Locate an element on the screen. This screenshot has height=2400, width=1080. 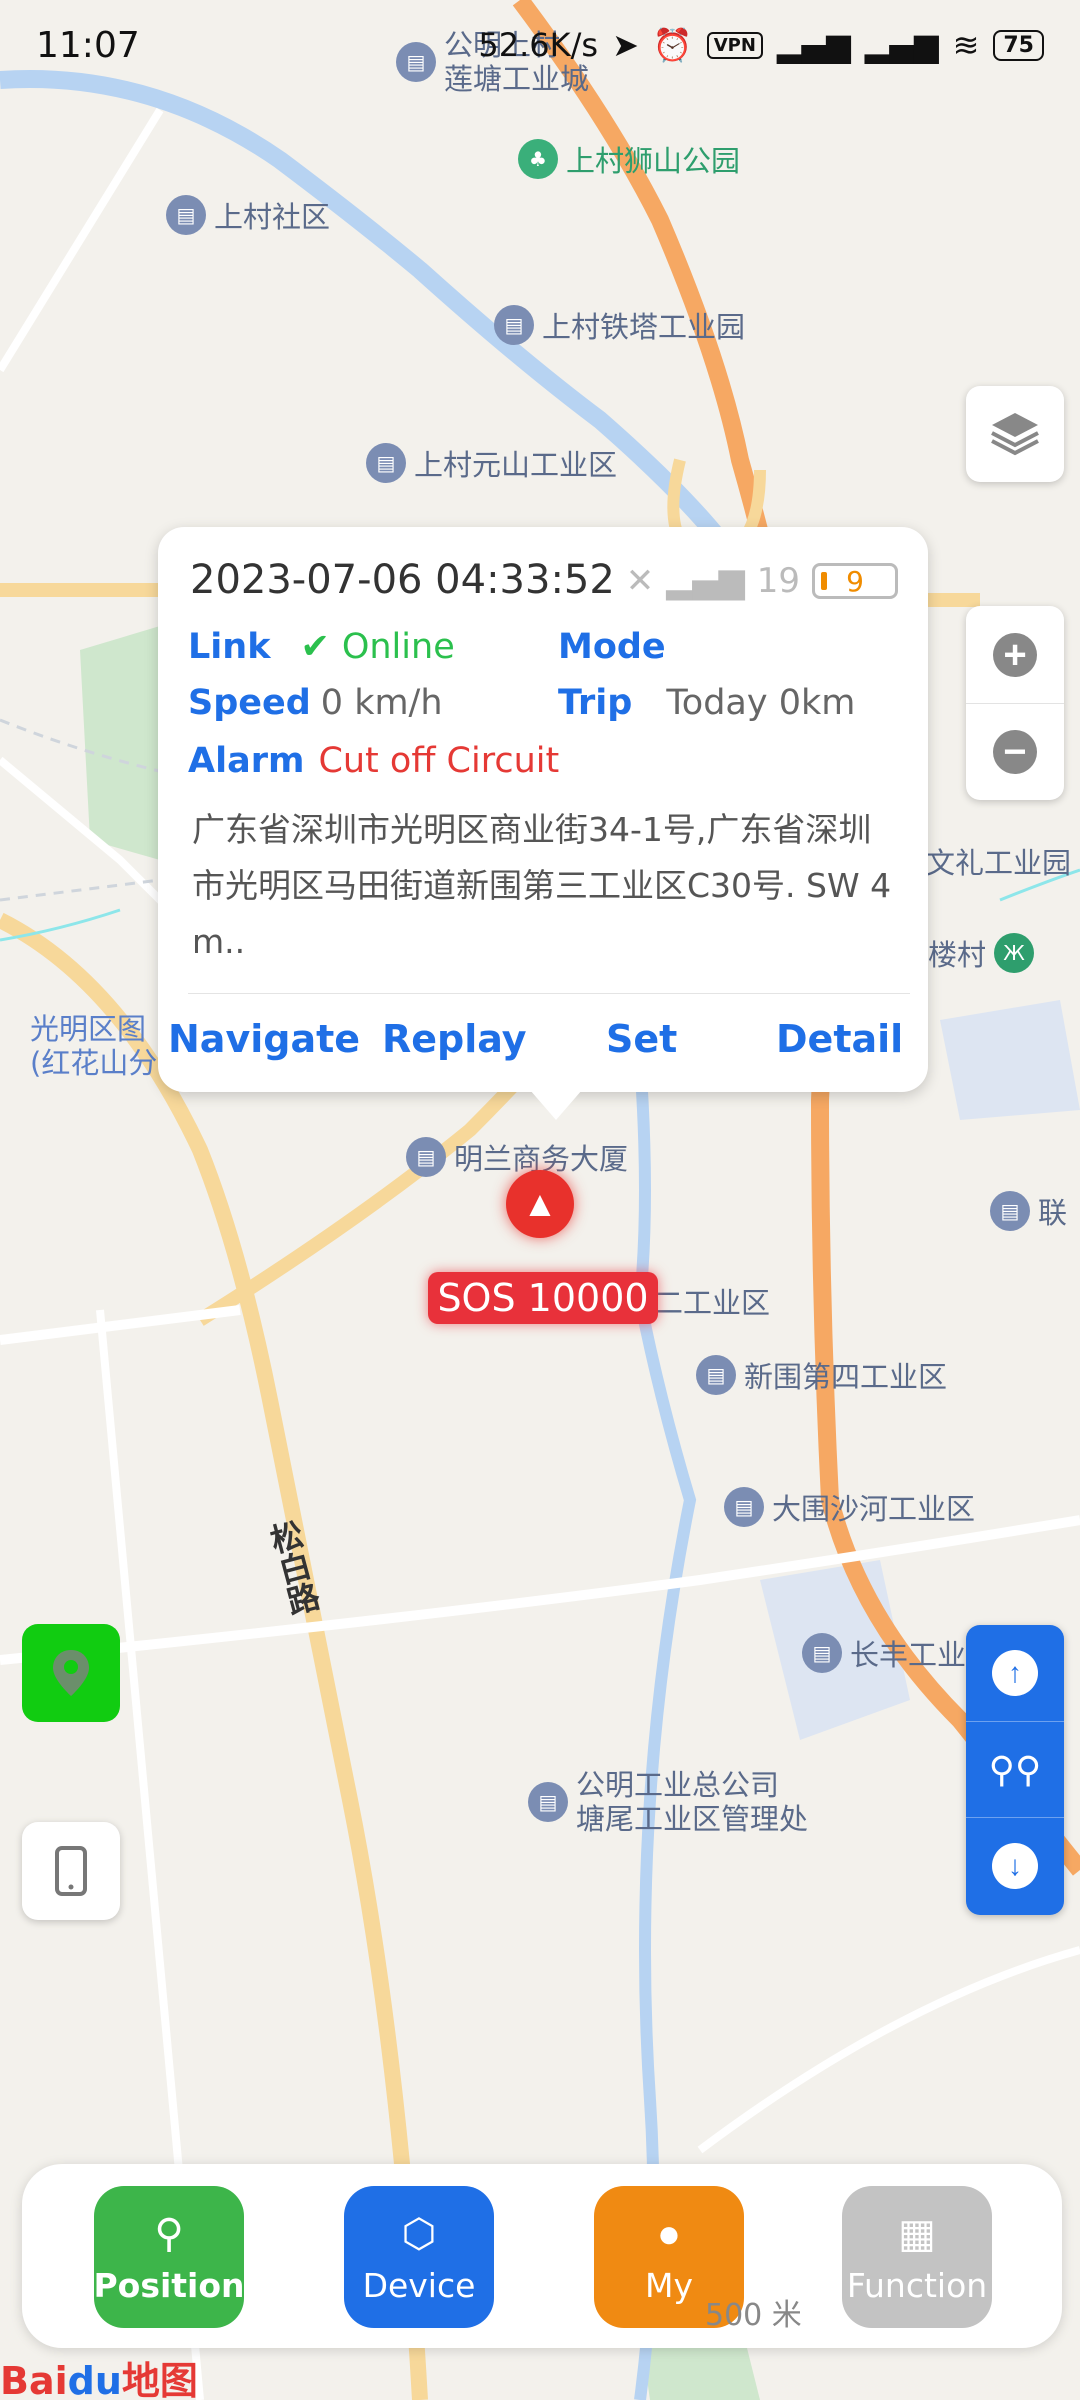
poi-label: 二工业区 is located at coordinates (712, 1303).